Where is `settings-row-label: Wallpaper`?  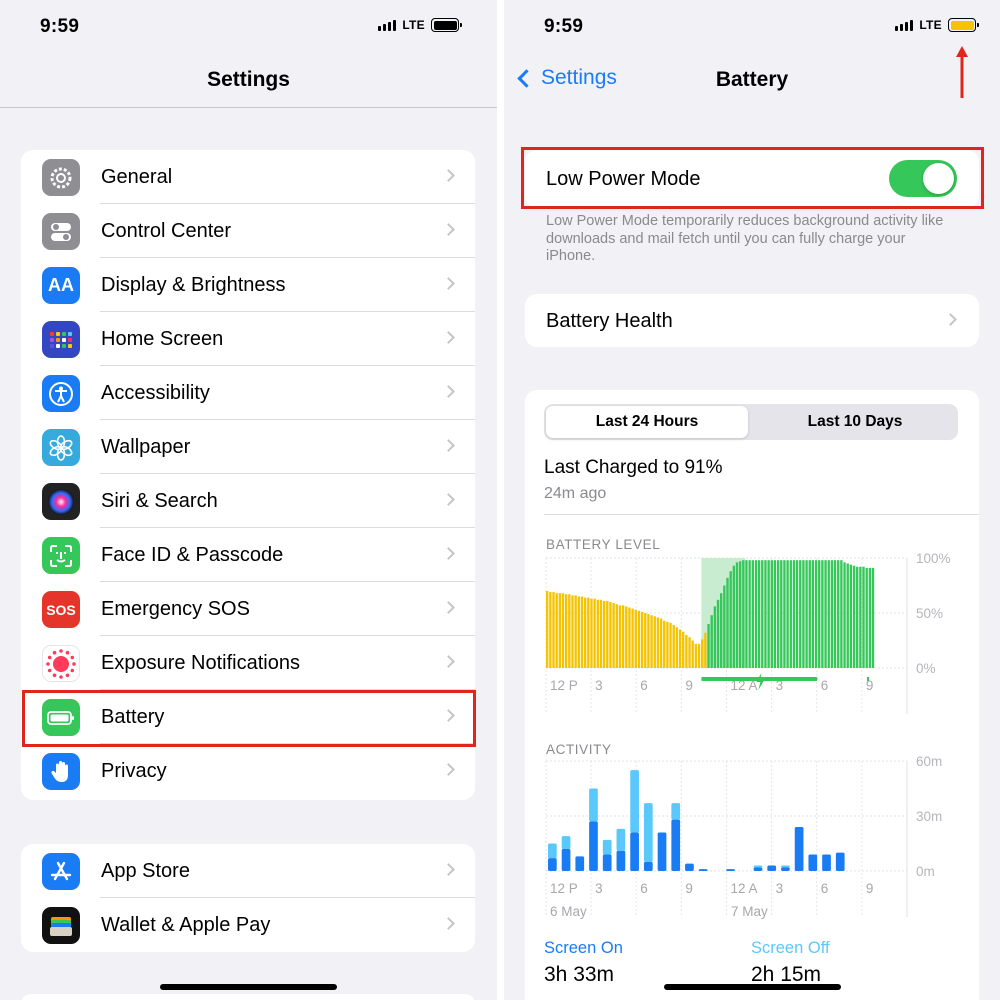
settings-row-label: Wallpaper is located at coordinates (146, 446).